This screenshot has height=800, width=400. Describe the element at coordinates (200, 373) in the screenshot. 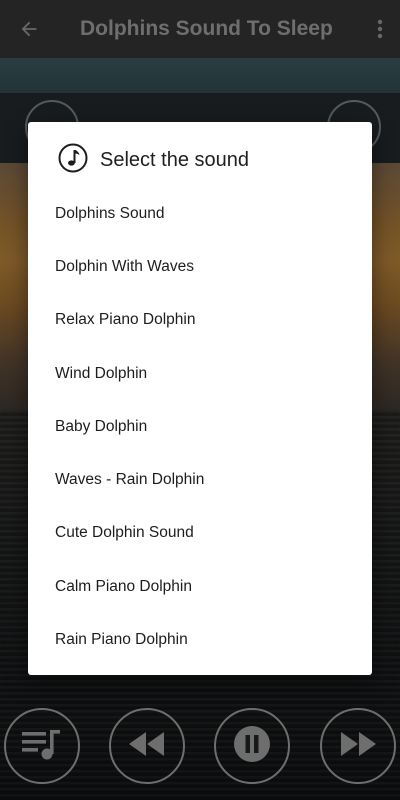

I see `sound-option-wind-dolphin: Wind Dolphin` at that location.